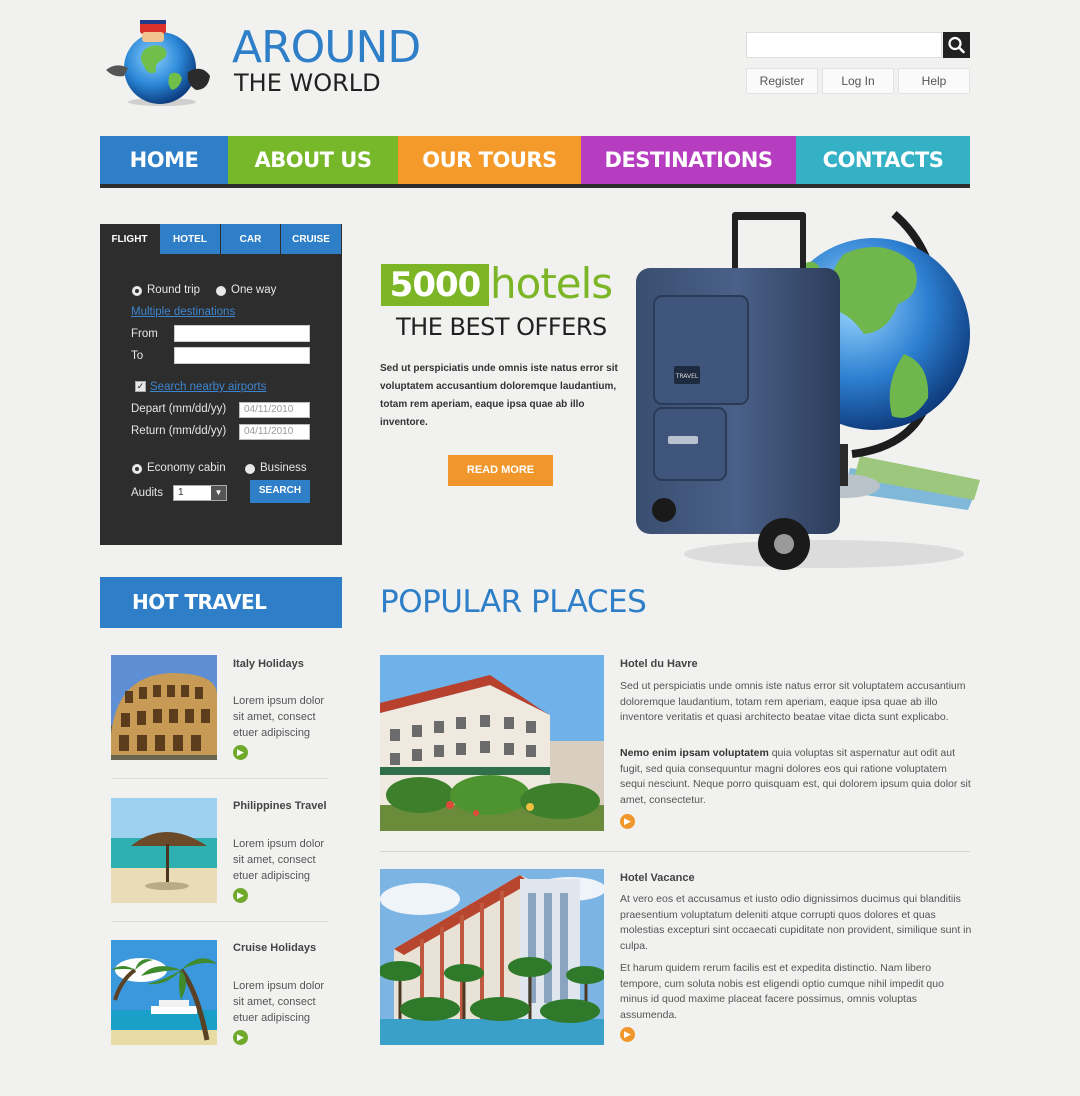 The height and width of the screenshot is (1096, 1080). Describe the element at coordinates (513, 602) in the screenshot. I see `popular-places-heading: POPULAR PLACES` at that location.